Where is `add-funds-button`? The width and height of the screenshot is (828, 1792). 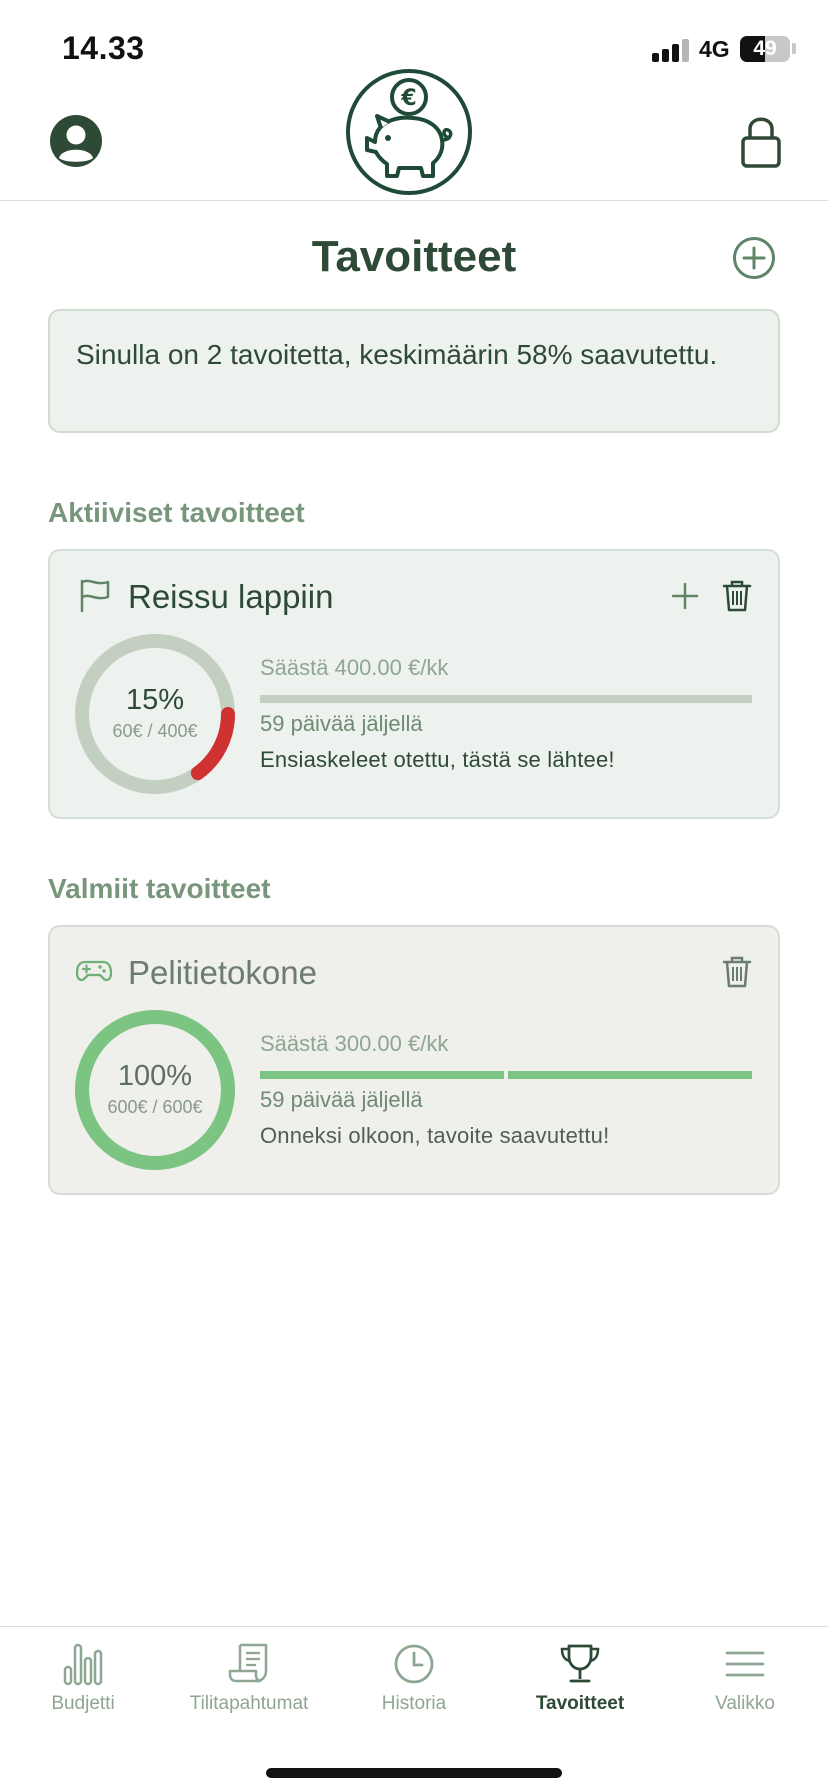
add-funds-button is located at coordinates (685, 596).